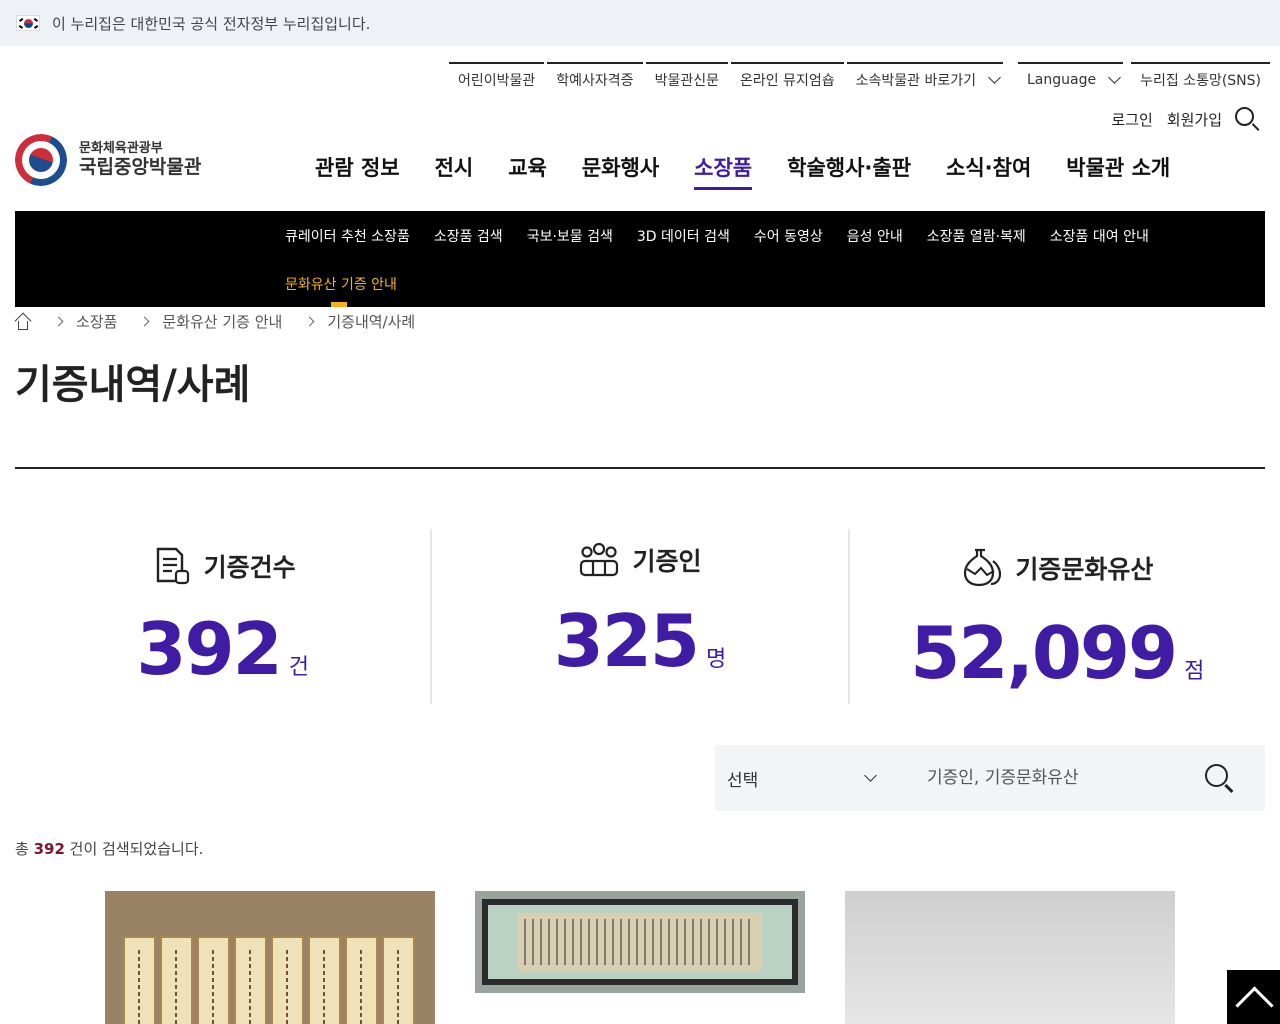 This screenshot has width=1280, height=1024. What do you see at coordinates (1200, 79) in the screenshot?
I see `util-link-sns: 누리집 소통망(SNS)` at bounding box center [1200, 79].